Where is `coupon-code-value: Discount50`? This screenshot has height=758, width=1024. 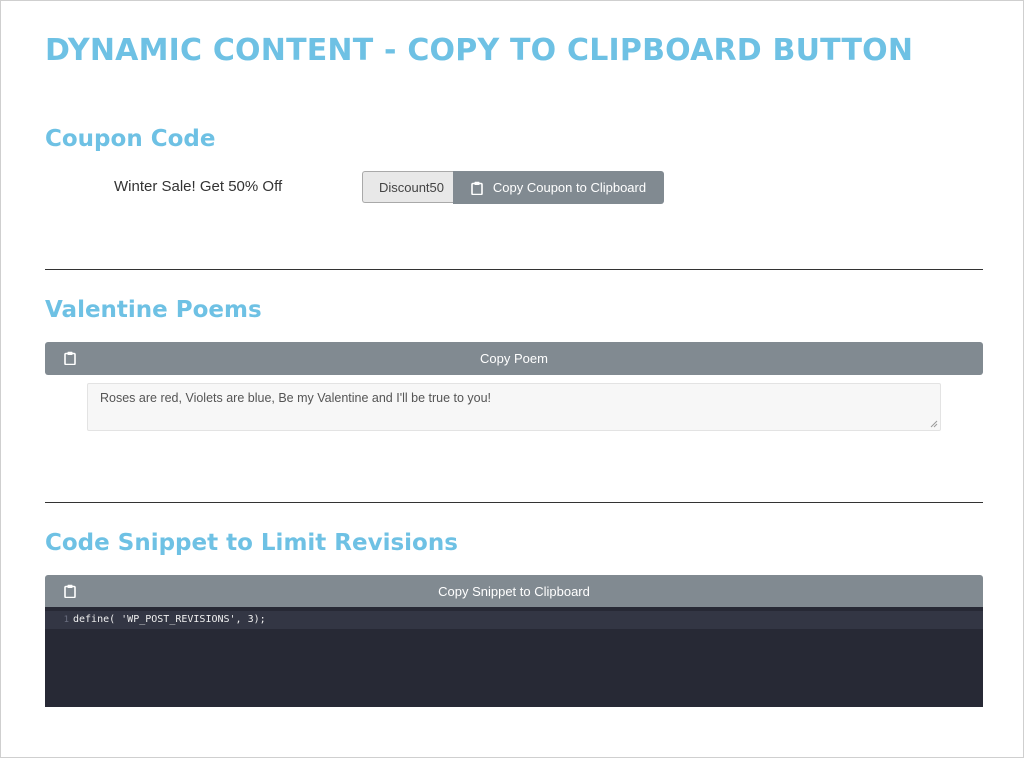 coupon-code-value: Discount50 is located at coordinates (411, 187).